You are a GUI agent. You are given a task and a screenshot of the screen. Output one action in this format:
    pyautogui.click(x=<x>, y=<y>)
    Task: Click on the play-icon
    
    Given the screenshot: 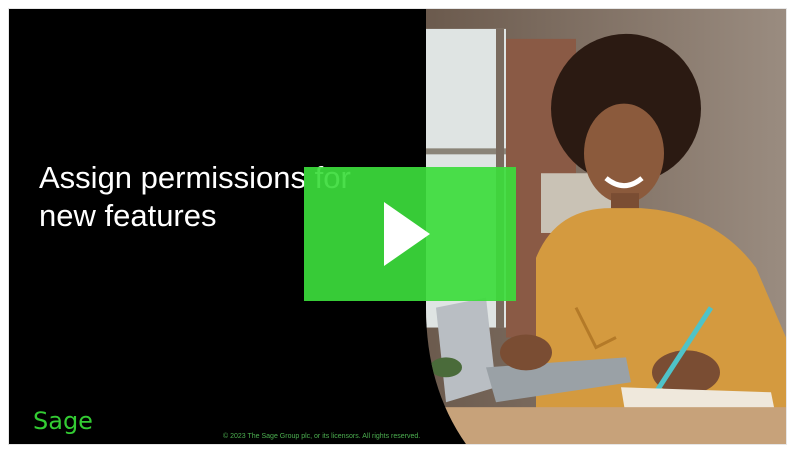 What is the action you would take?
    pyautogui.click(x=407, y=234)
    